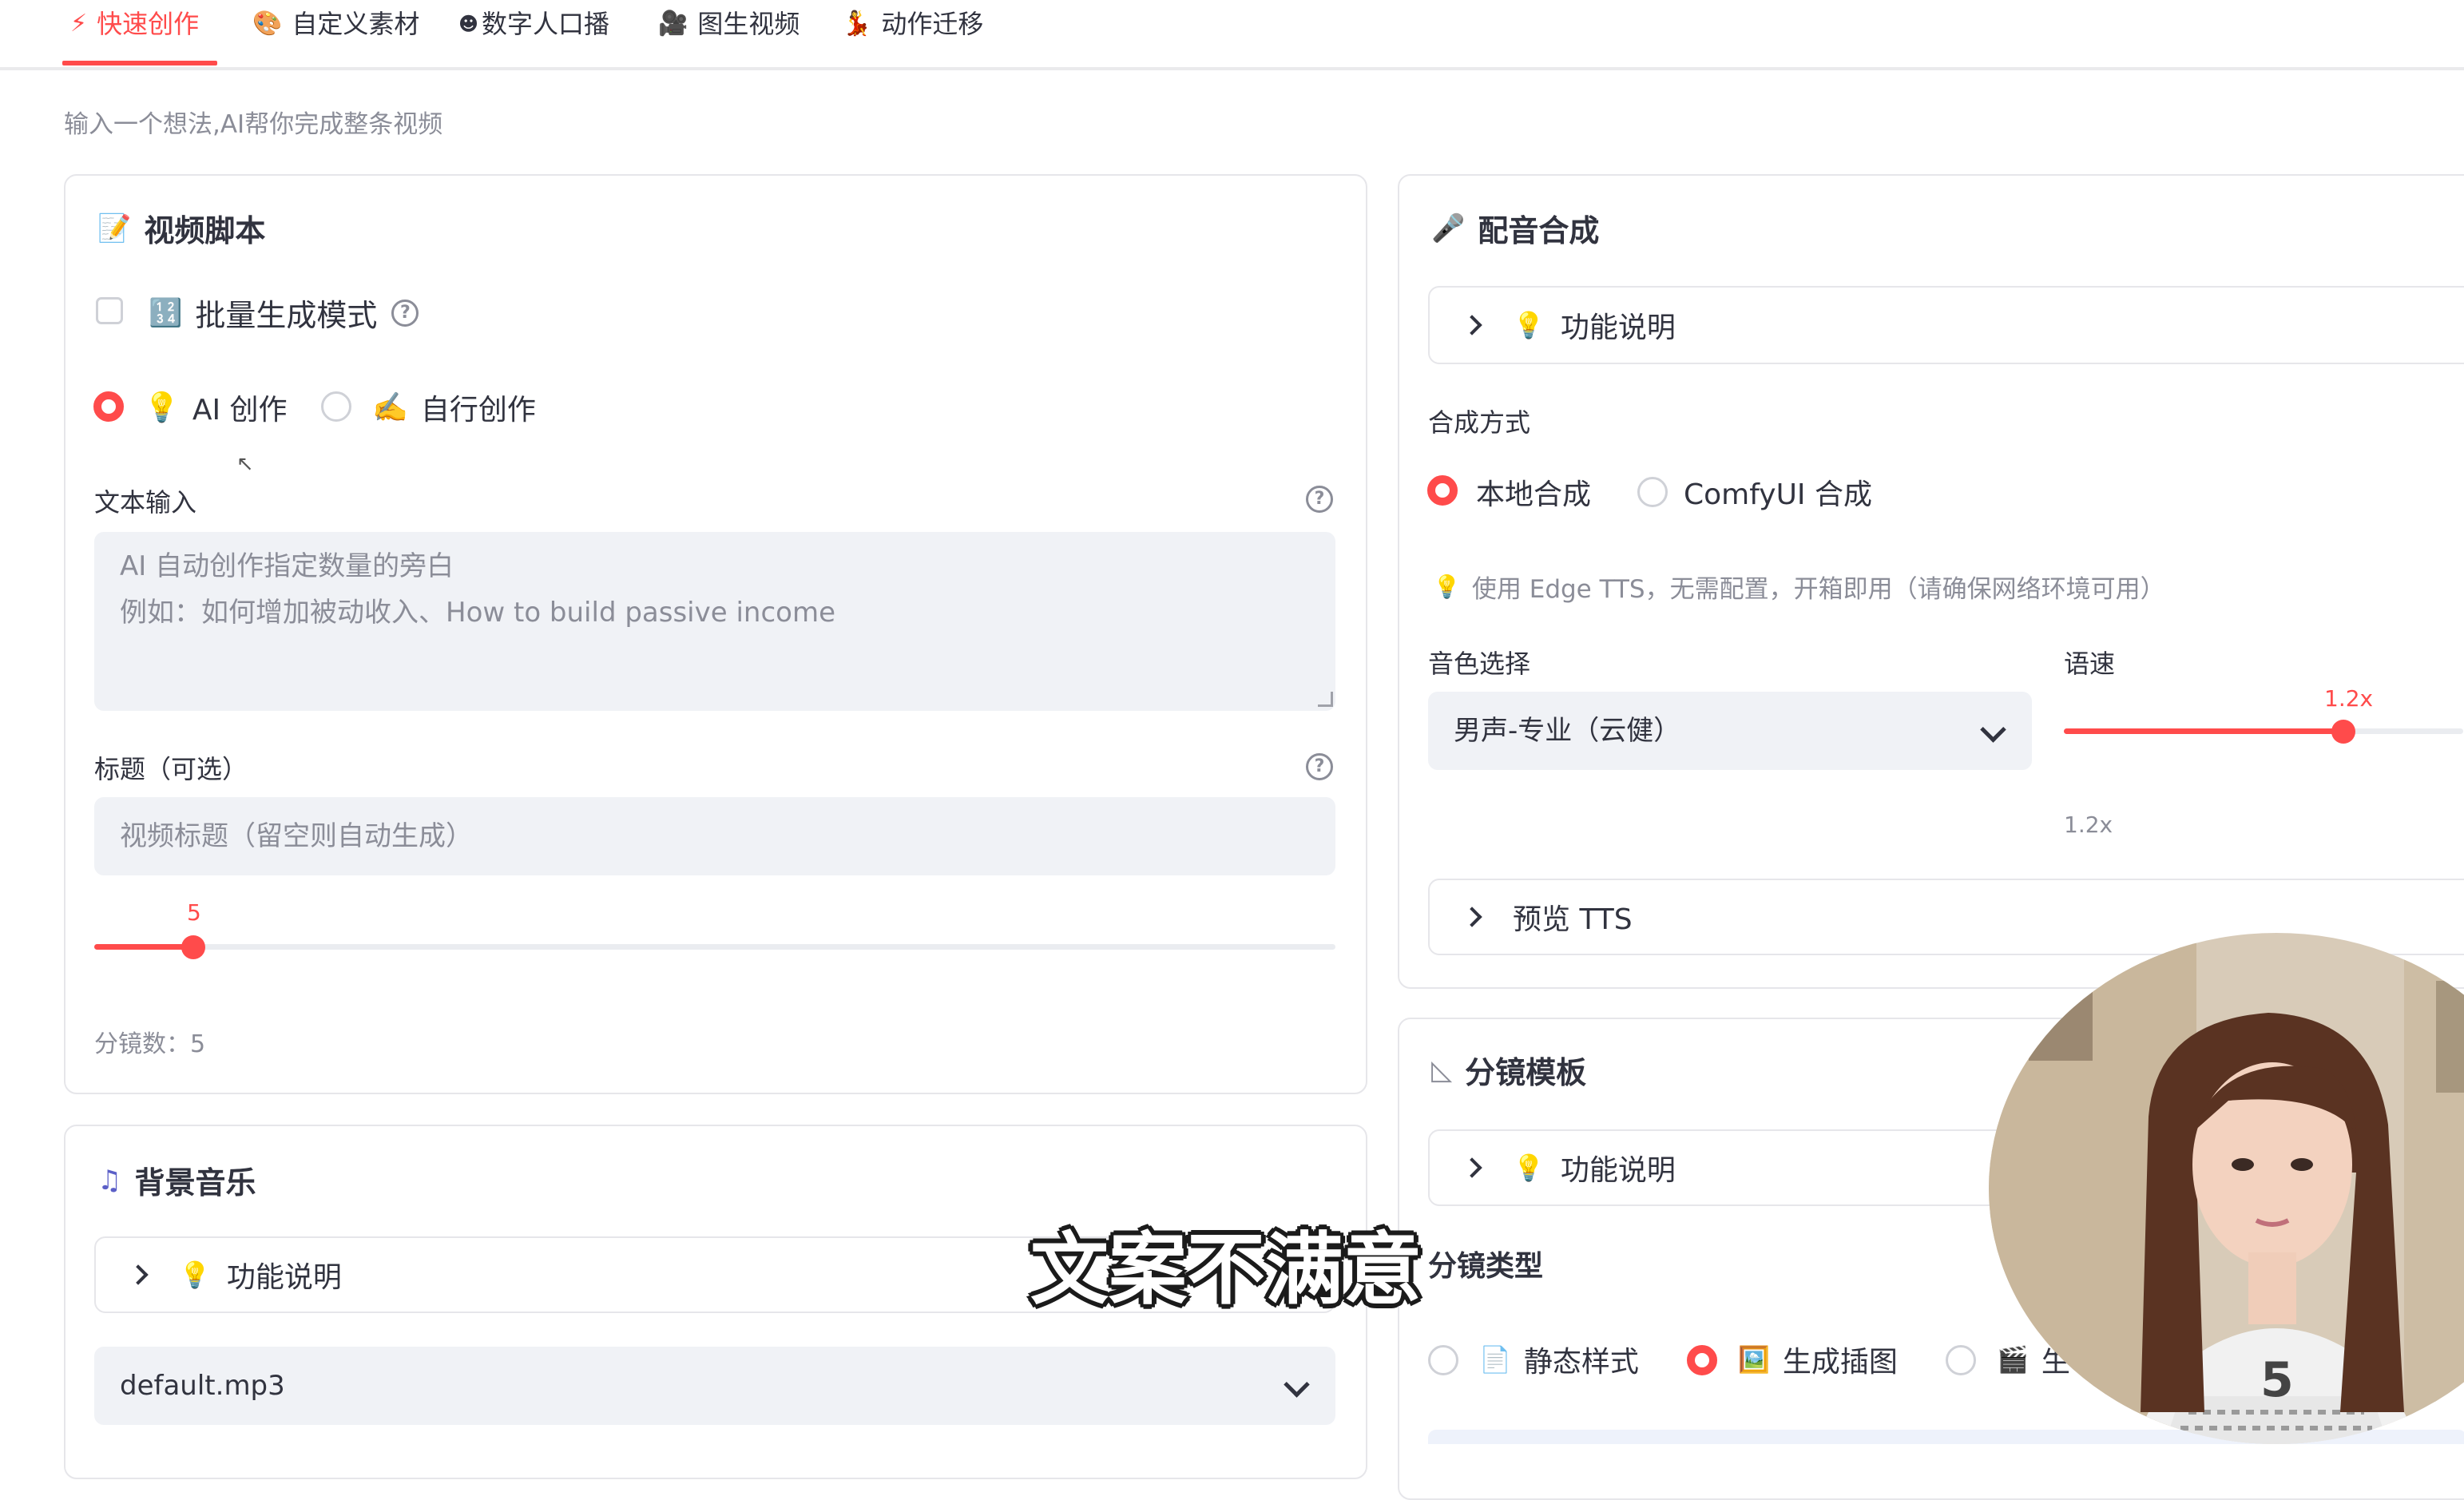 The width and height of the screenshot is (2464, 1500). What do you see at coordinates (2088, 825) in the screenshot?
I see `speed-readout: 1.2x` at bounding box center [2088, 825].